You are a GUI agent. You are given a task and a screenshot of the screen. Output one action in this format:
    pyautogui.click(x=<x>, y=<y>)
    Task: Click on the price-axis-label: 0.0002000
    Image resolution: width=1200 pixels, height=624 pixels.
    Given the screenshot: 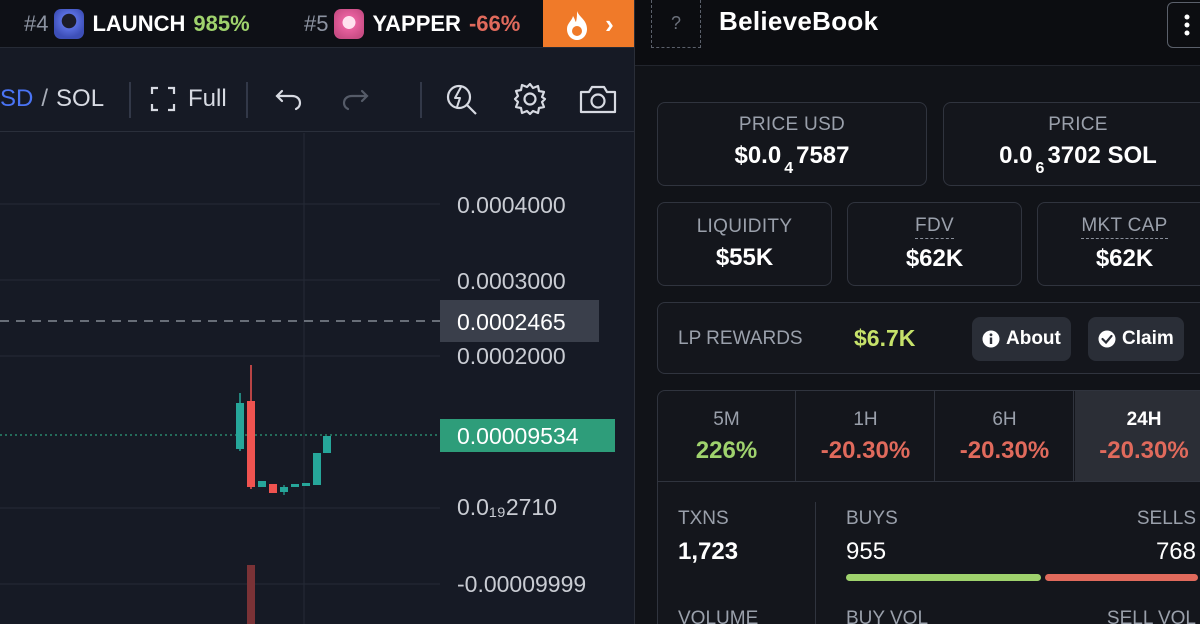 What is the action you would take?
    pyautogui.click(x=511, y=356)
    